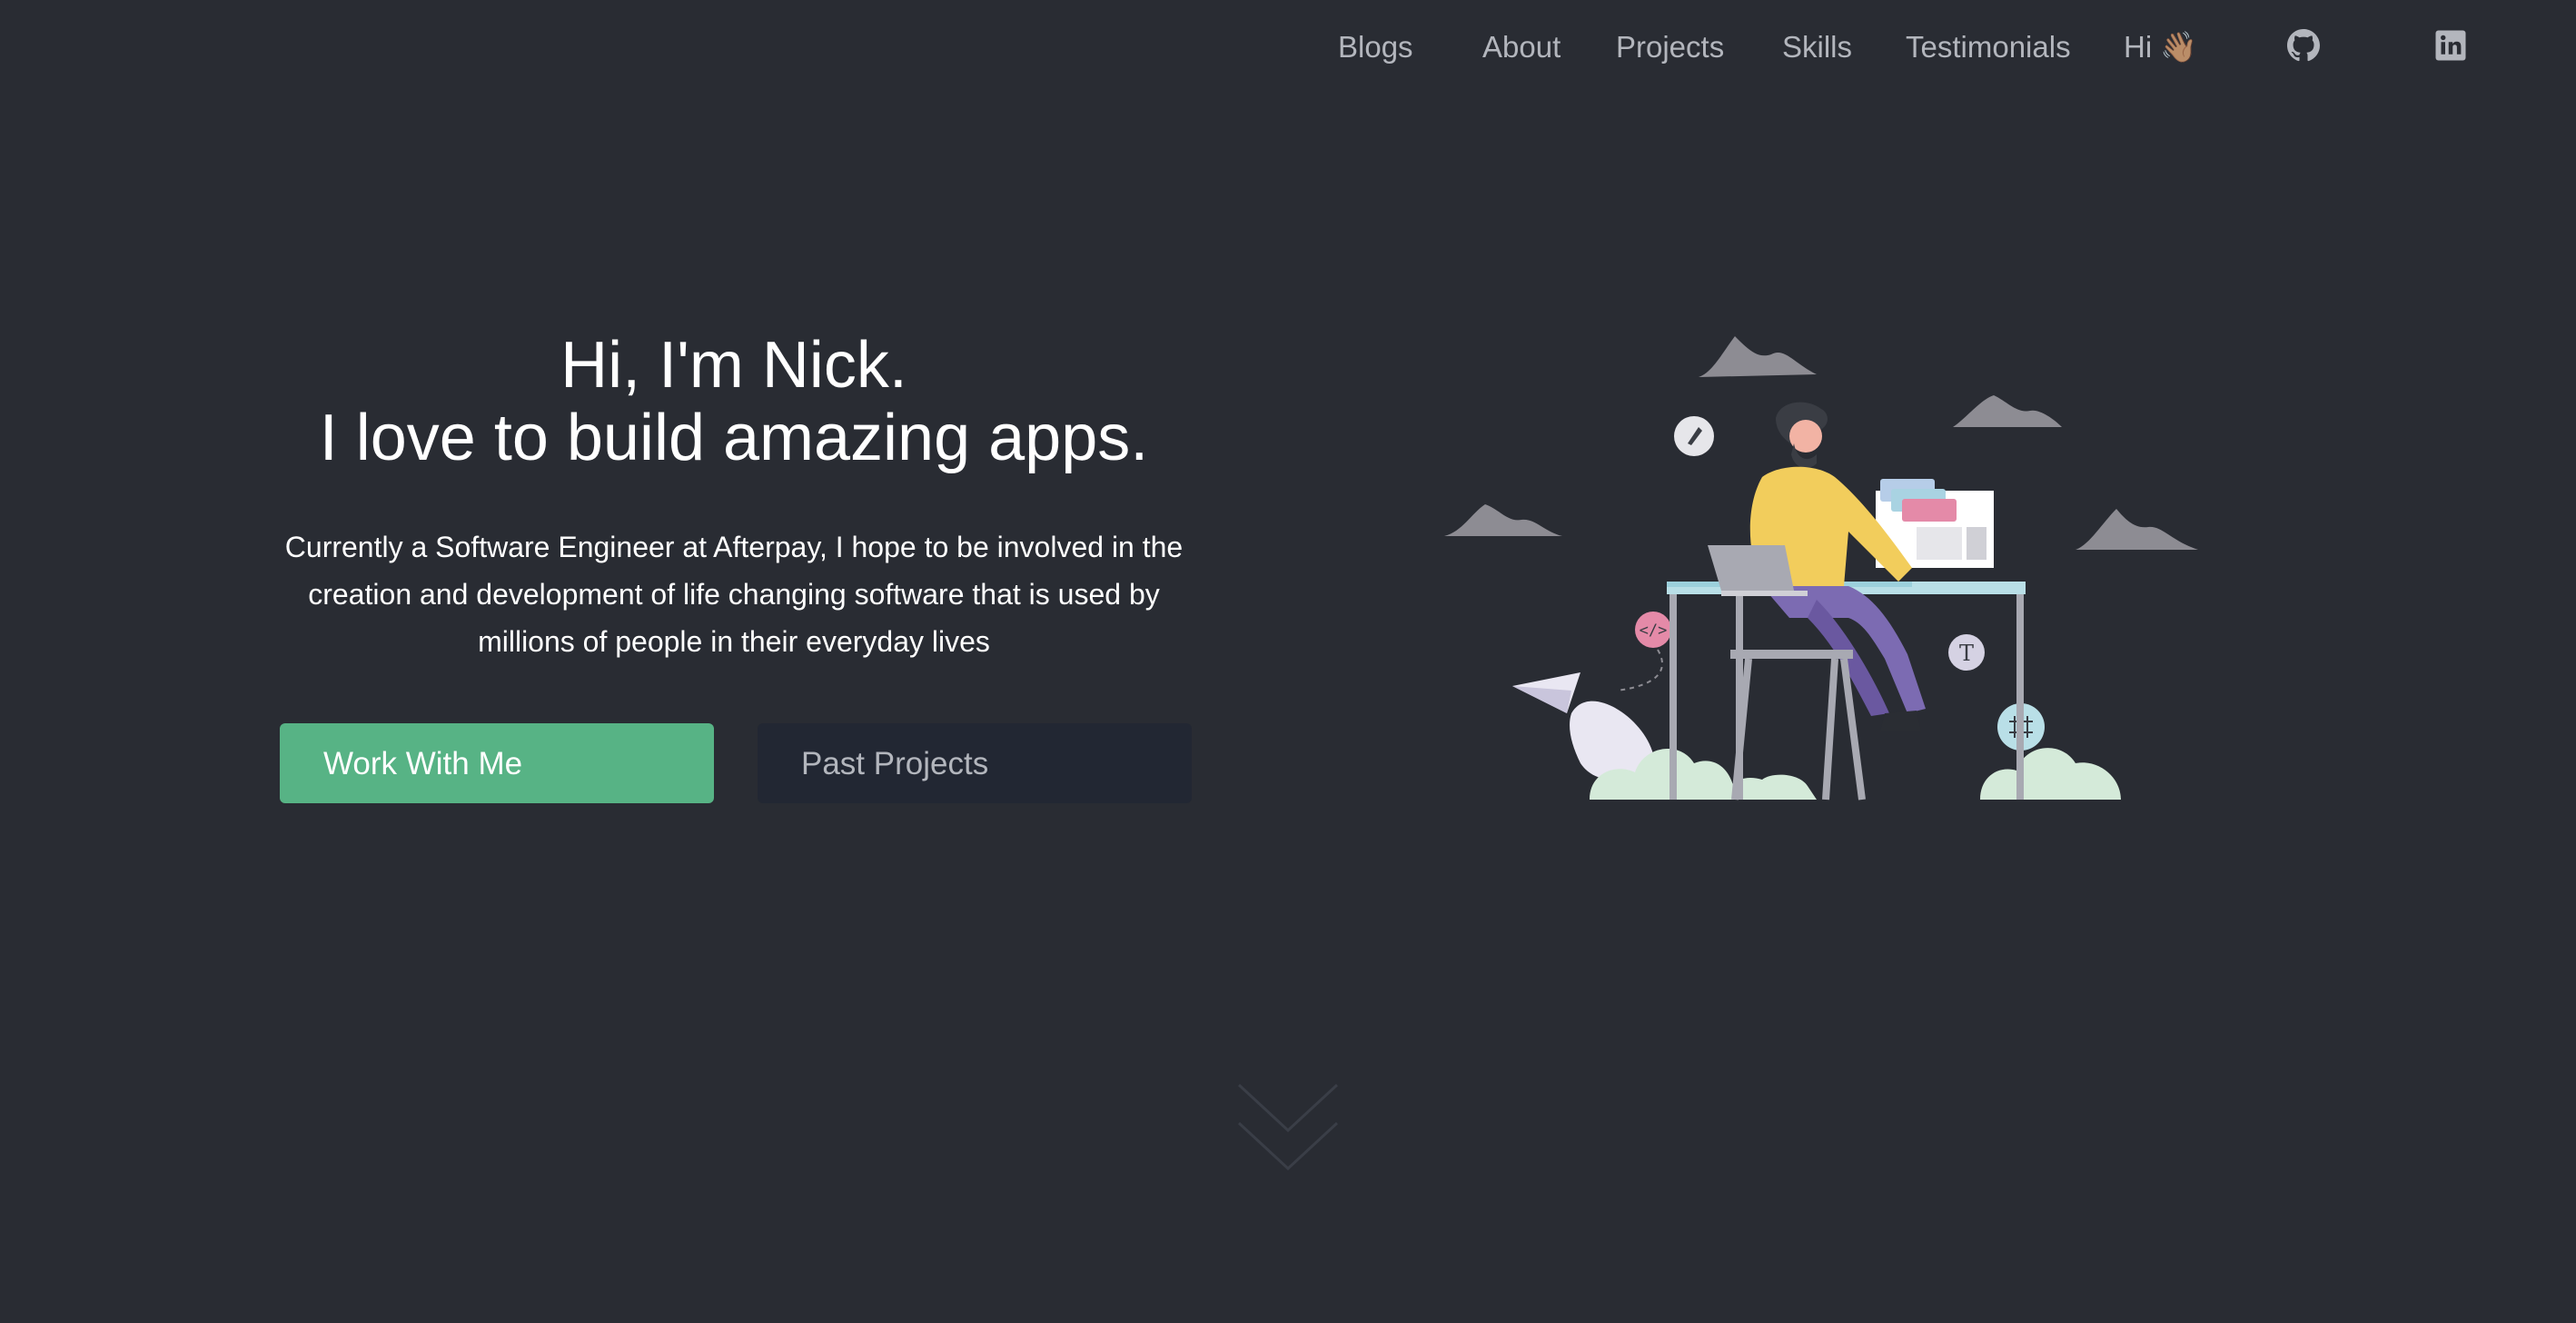 The width and height of the screenshot is (2576, 1323). What do you see at coordinates (975, 763) in the screenshot?
I see `past-projects-button: Past Projects` at bounding box center [975, 763].